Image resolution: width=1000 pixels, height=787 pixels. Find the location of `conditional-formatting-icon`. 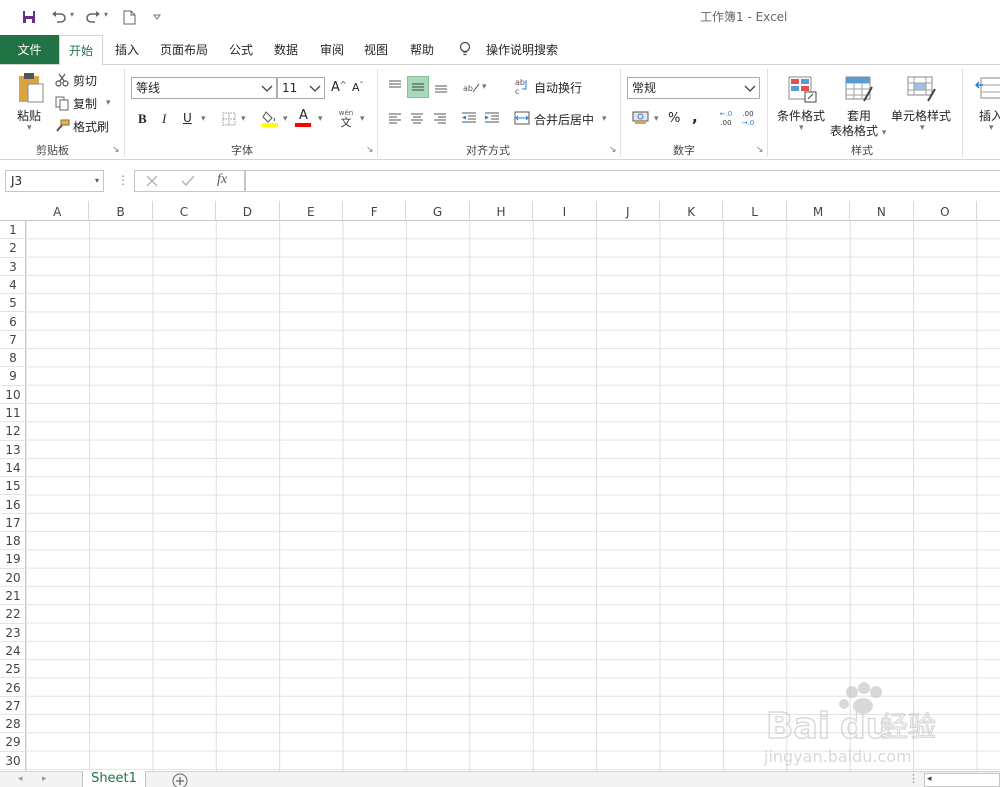

conditional-formatting-icon is located at coordinates (802, 89).